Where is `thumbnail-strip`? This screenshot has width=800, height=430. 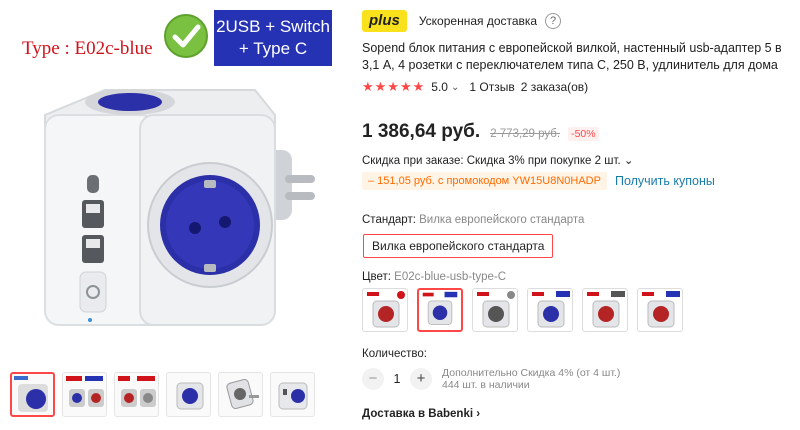
thumbnail-strip is located at coordinates (162, 394).